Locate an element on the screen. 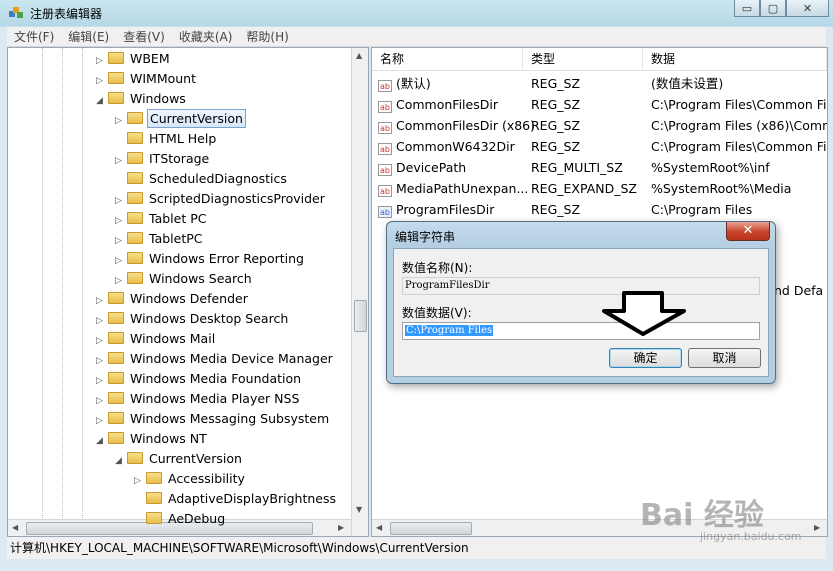 This screenshot has height=571, width=833. tree-item: ▷ WBEM is located at coordinates (134, 59).